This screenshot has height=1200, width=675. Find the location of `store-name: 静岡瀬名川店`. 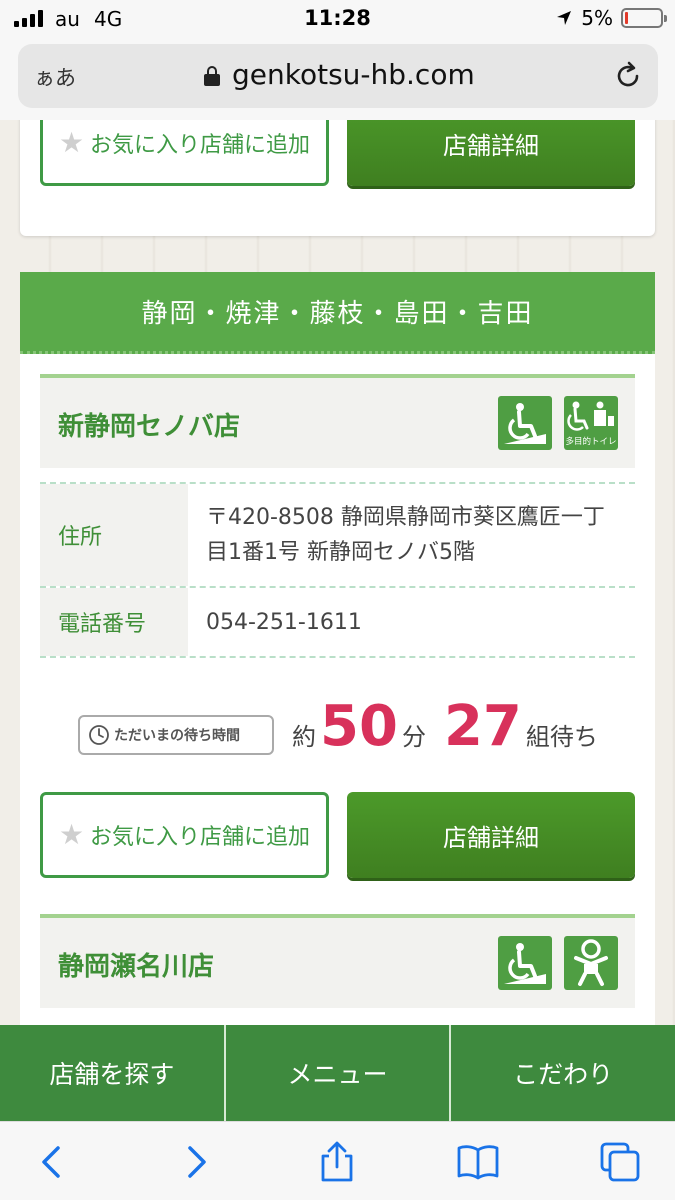

store-name: 静岡瀬名川店 is located at coordinates (136, 967).